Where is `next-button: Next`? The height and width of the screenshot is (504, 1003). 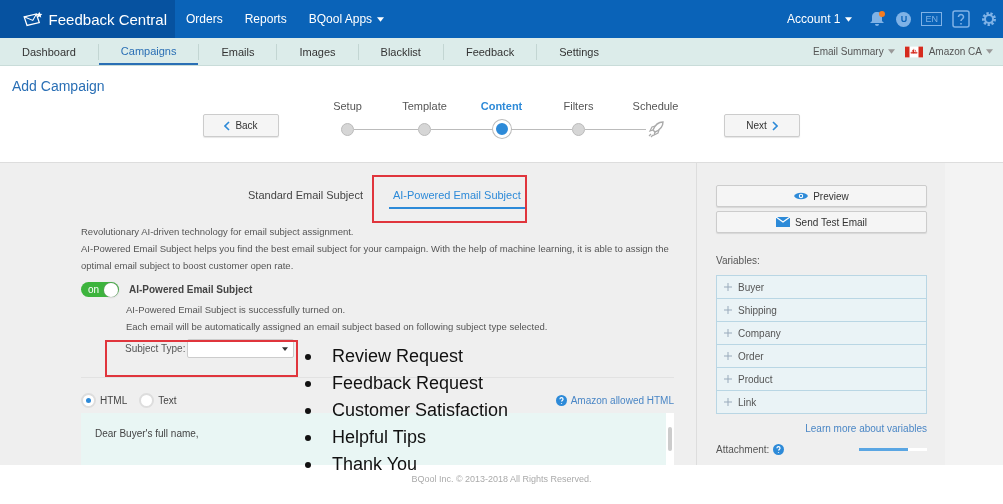 next-button: Next is located at coordinates (762, 125).